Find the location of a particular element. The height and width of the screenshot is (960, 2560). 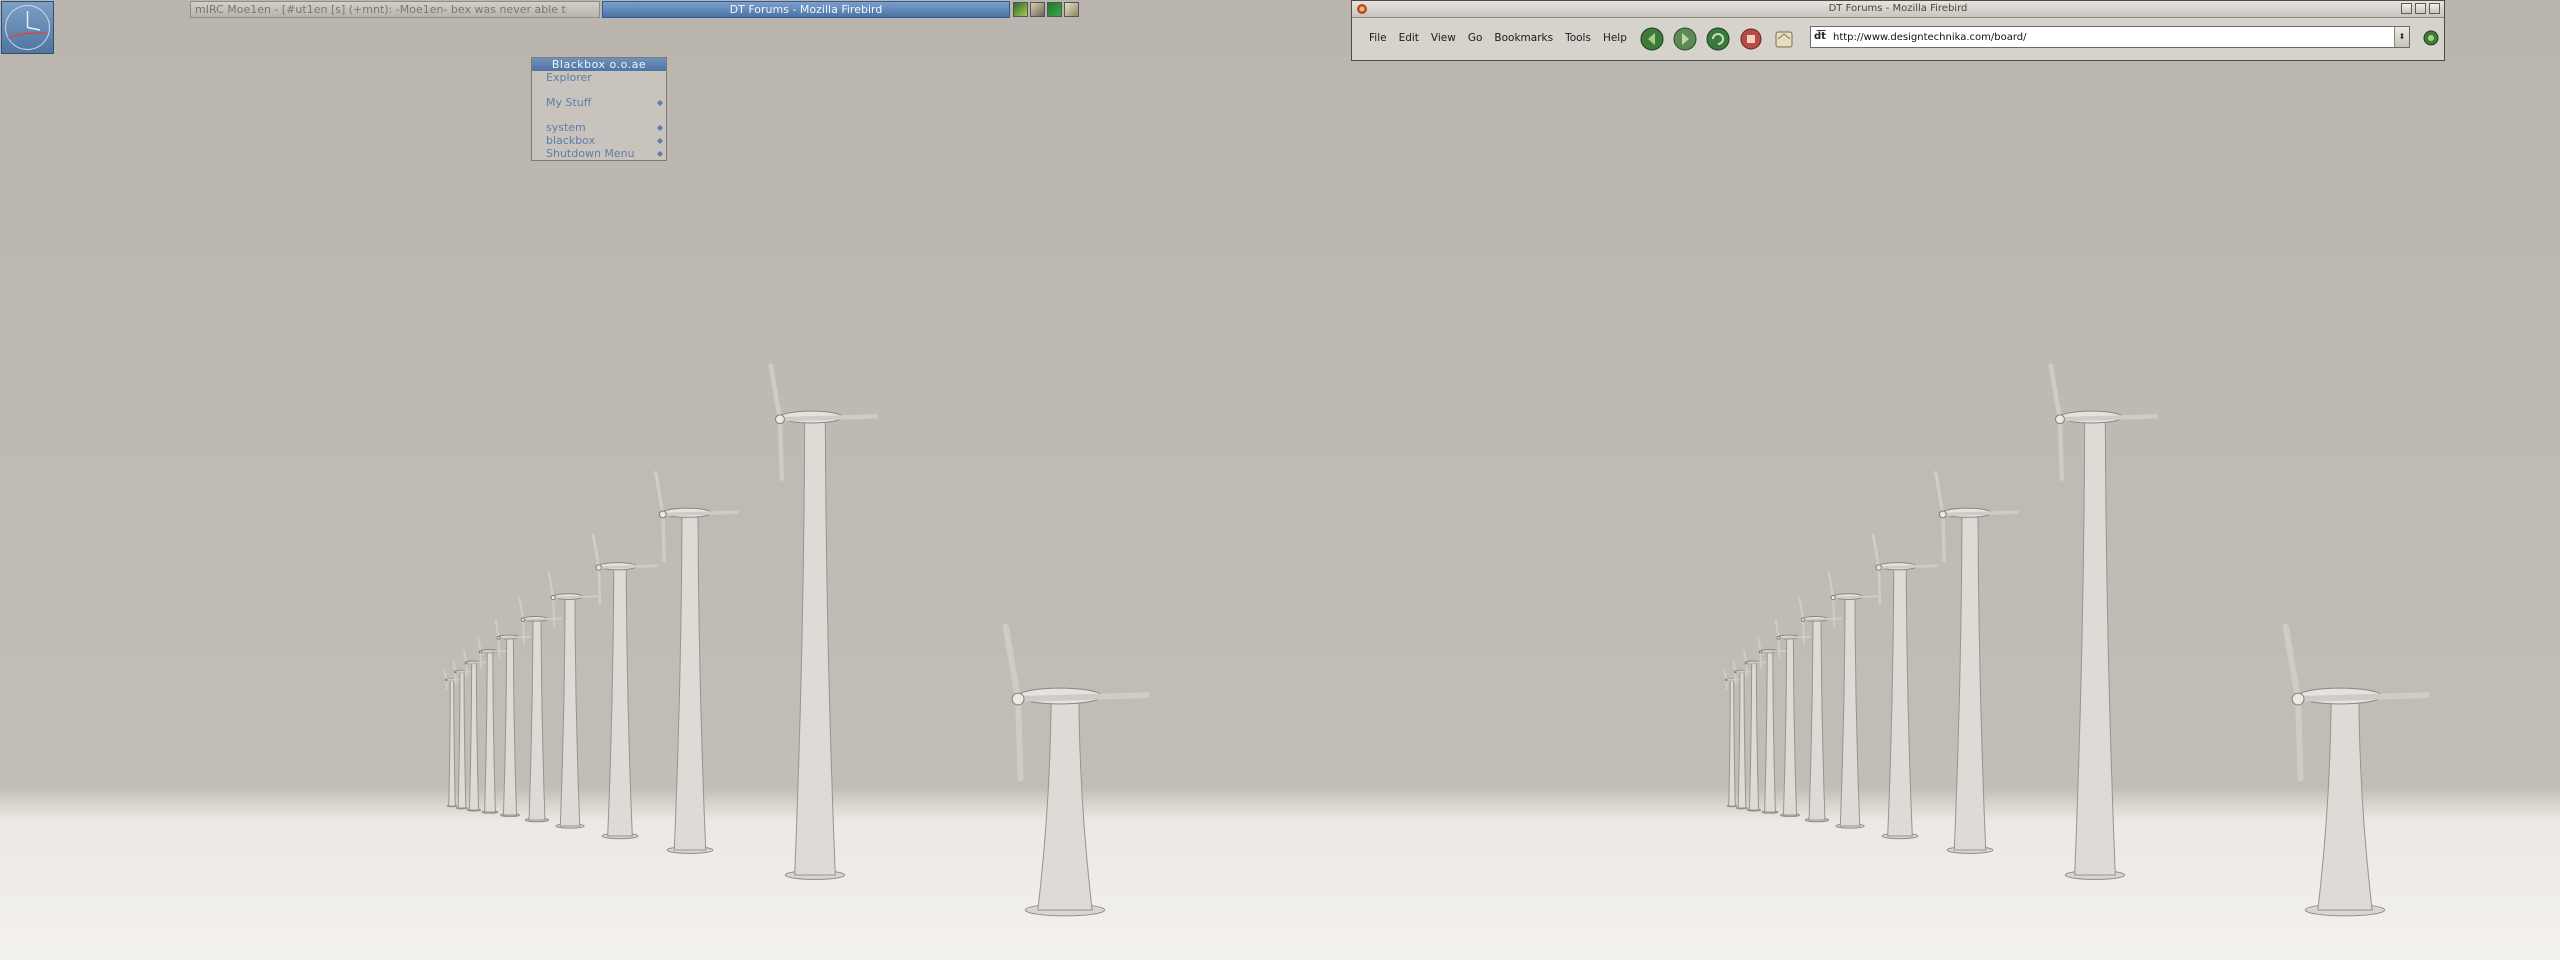

menu-item-shutdown: Shutdown Menu ◆ is located at coordinates (599, 153).